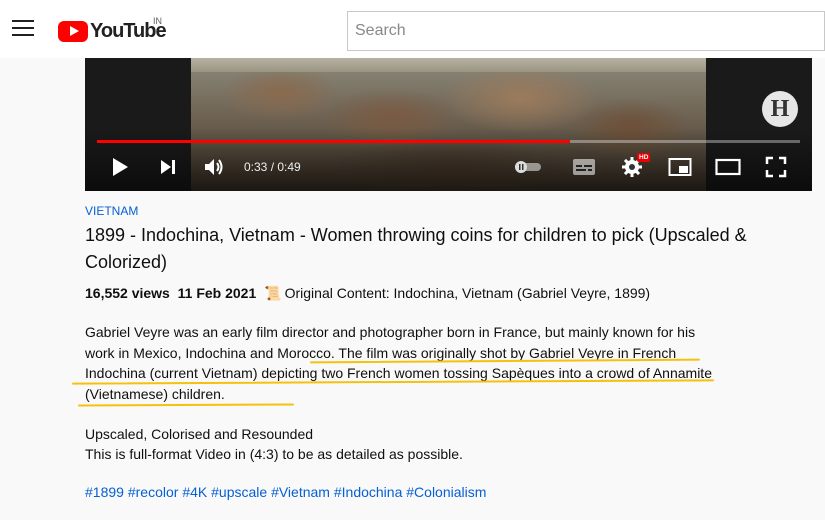 The width and height of the screenshot is (825, 520). Describe the element at coordinates (217, 293) in the screenshot. I see `upload-date: 11 Feb 2021` at that location.